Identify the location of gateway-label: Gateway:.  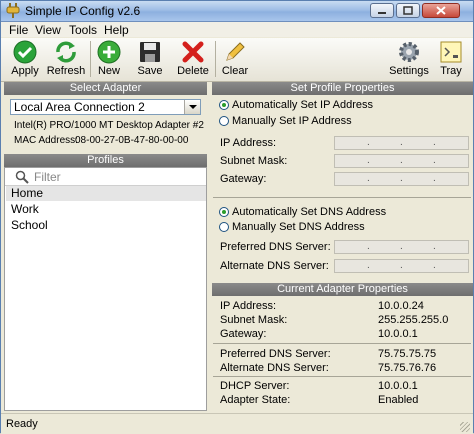
(243, 179).